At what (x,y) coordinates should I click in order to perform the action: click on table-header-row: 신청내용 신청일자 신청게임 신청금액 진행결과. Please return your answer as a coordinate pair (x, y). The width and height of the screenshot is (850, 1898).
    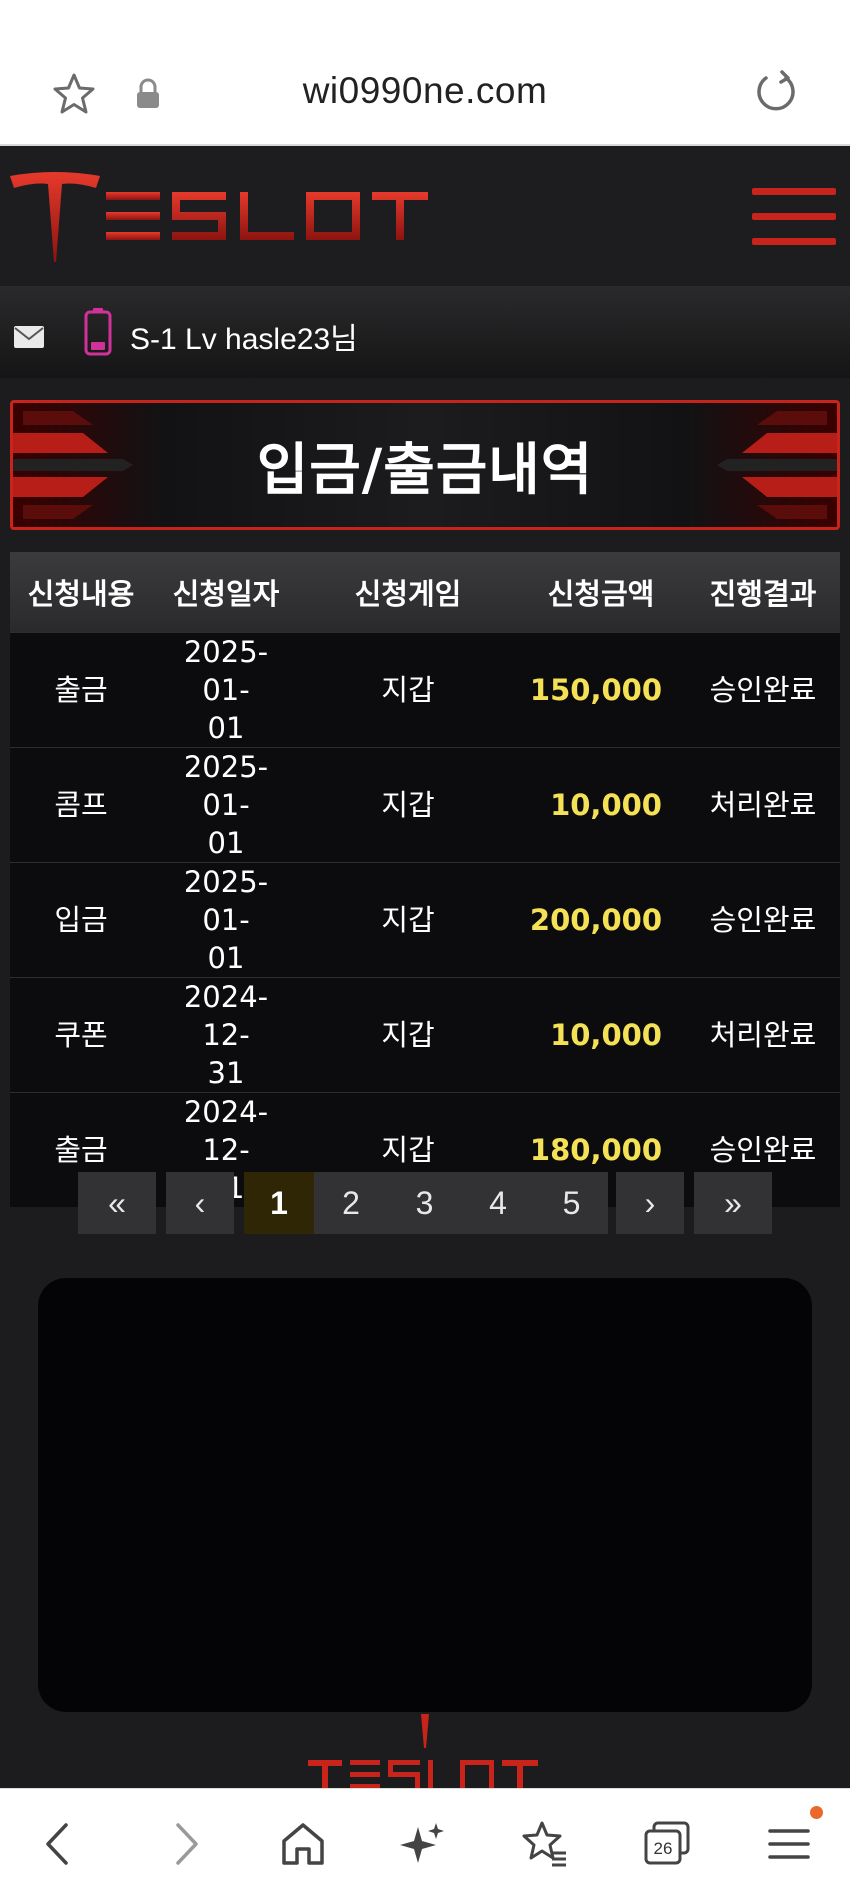
    Looking at the image, I should click on (425, 592).